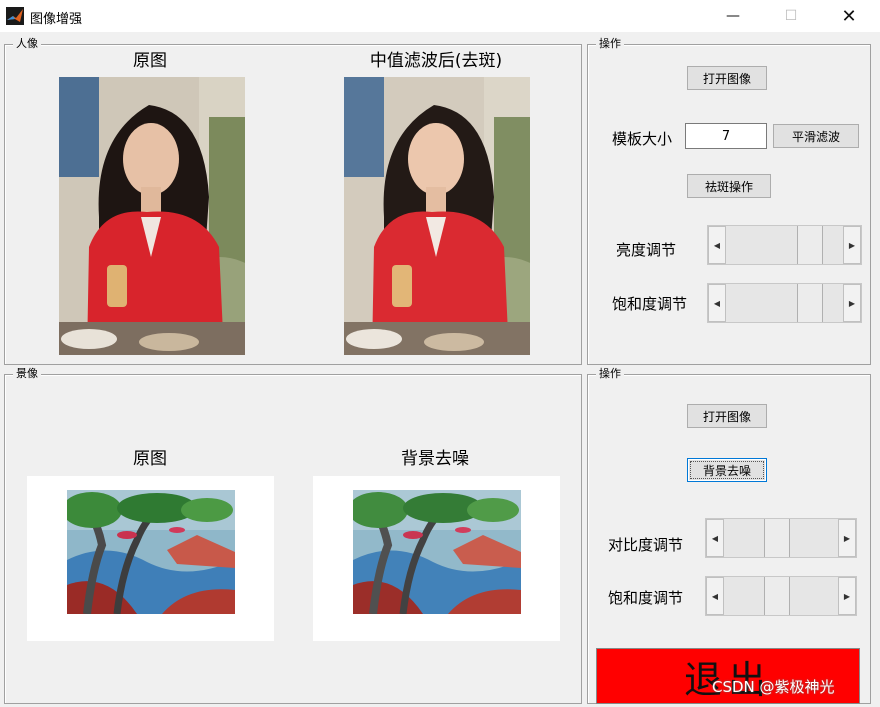 This screenshot has width=880, height=707. I want to click on scenery-panel-legend: 景像, so click(27, 374).